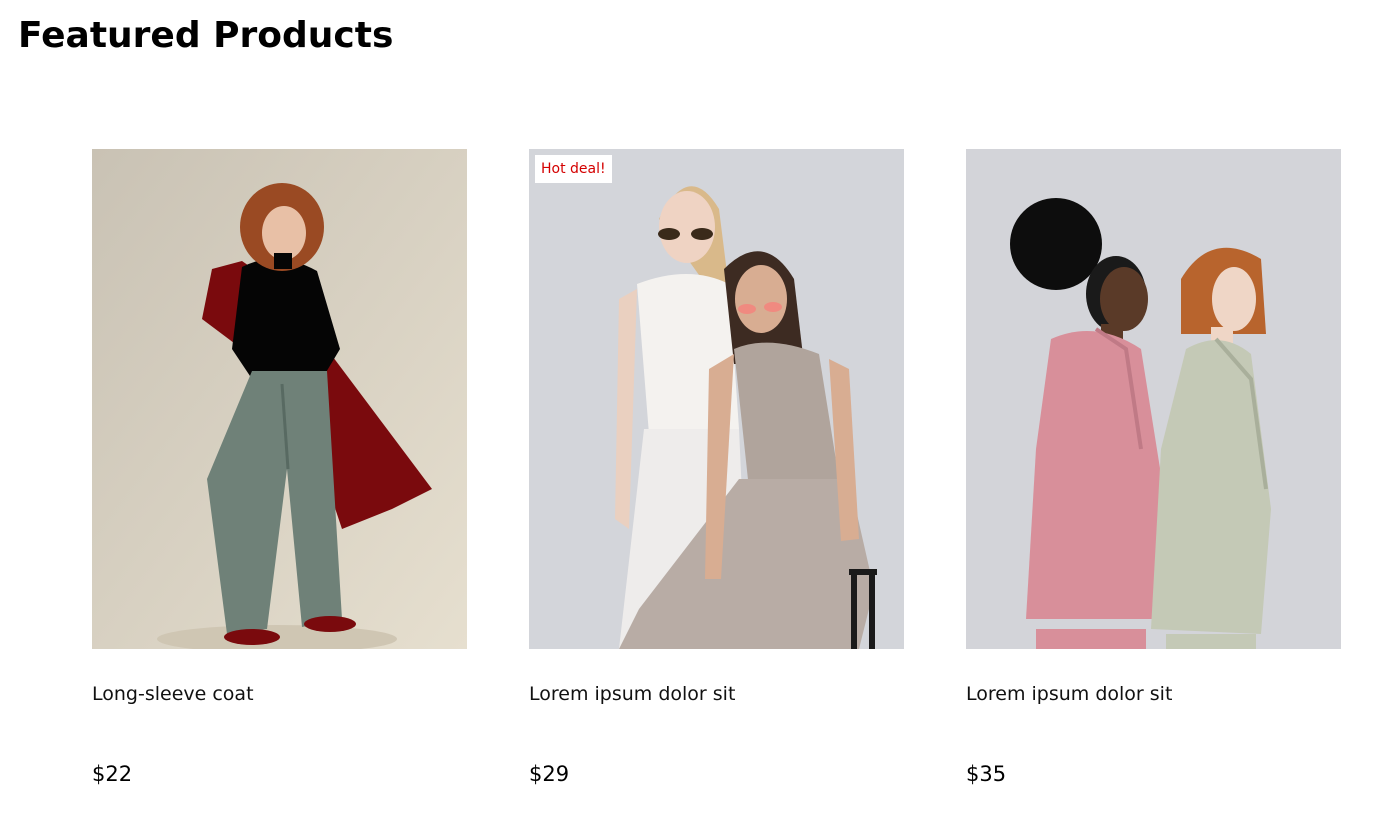 Image resolution: width=1399 pixels, height=825 pixels. Describe the element at coordinates (573, 169) in the screenshot. I see `hot-deal-badge: Hot deal!` at that location.